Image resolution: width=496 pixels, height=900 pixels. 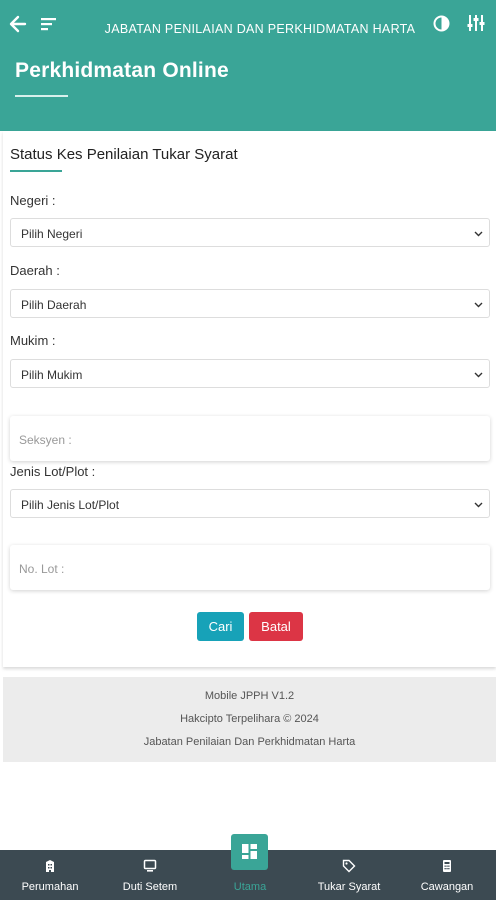 I want to click on nav-cawangan: Cawangan, so click(x=447, y=875).